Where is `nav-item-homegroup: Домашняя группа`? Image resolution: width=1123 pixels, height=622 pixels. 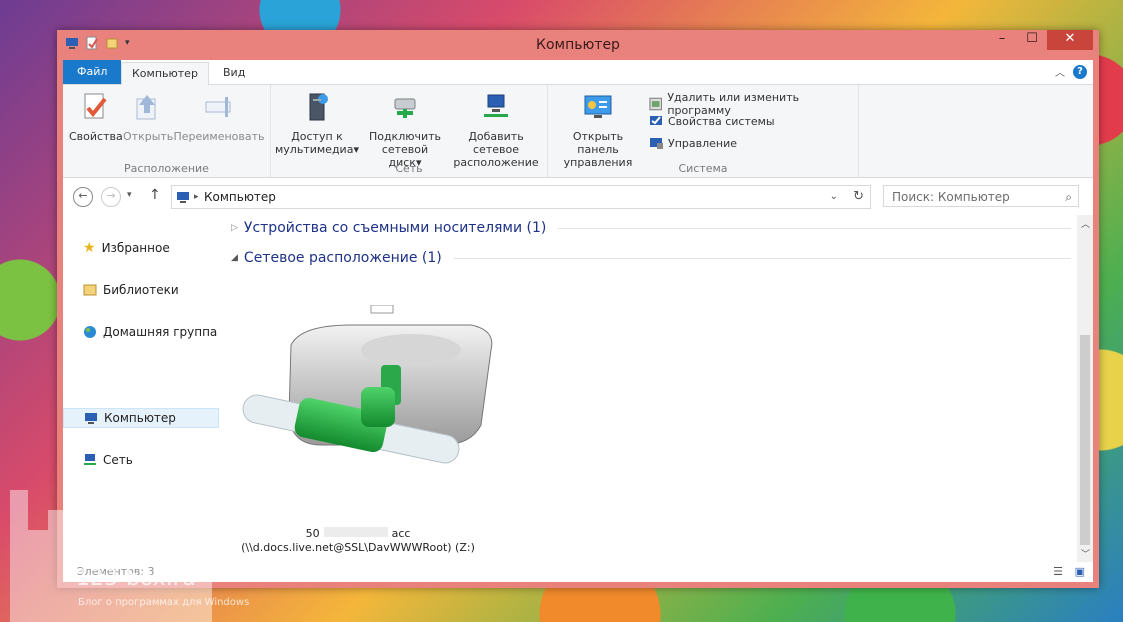 nav-item-homegroup: Домашняя группа is located at coordinates (141, 332).